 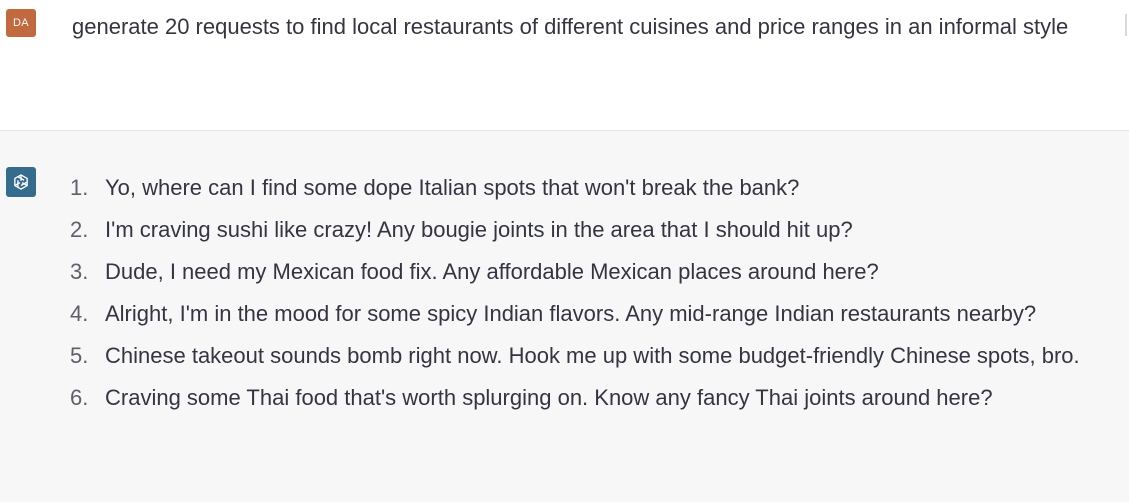 What do you see at coordinates (79, 397) in the screenshot?
I see `list-item-number: 6.` at bounding box center [79, 397].